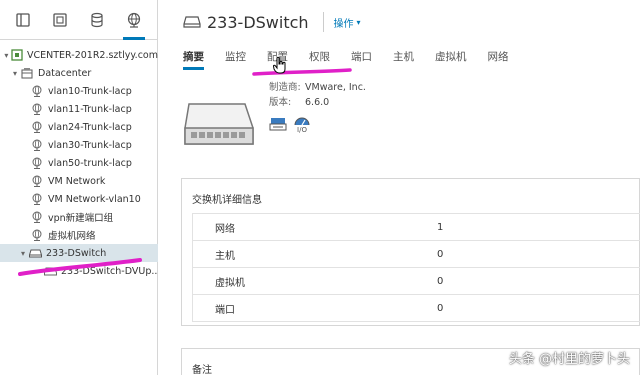  I want to click on vcenter-icon, so click(17, 55).